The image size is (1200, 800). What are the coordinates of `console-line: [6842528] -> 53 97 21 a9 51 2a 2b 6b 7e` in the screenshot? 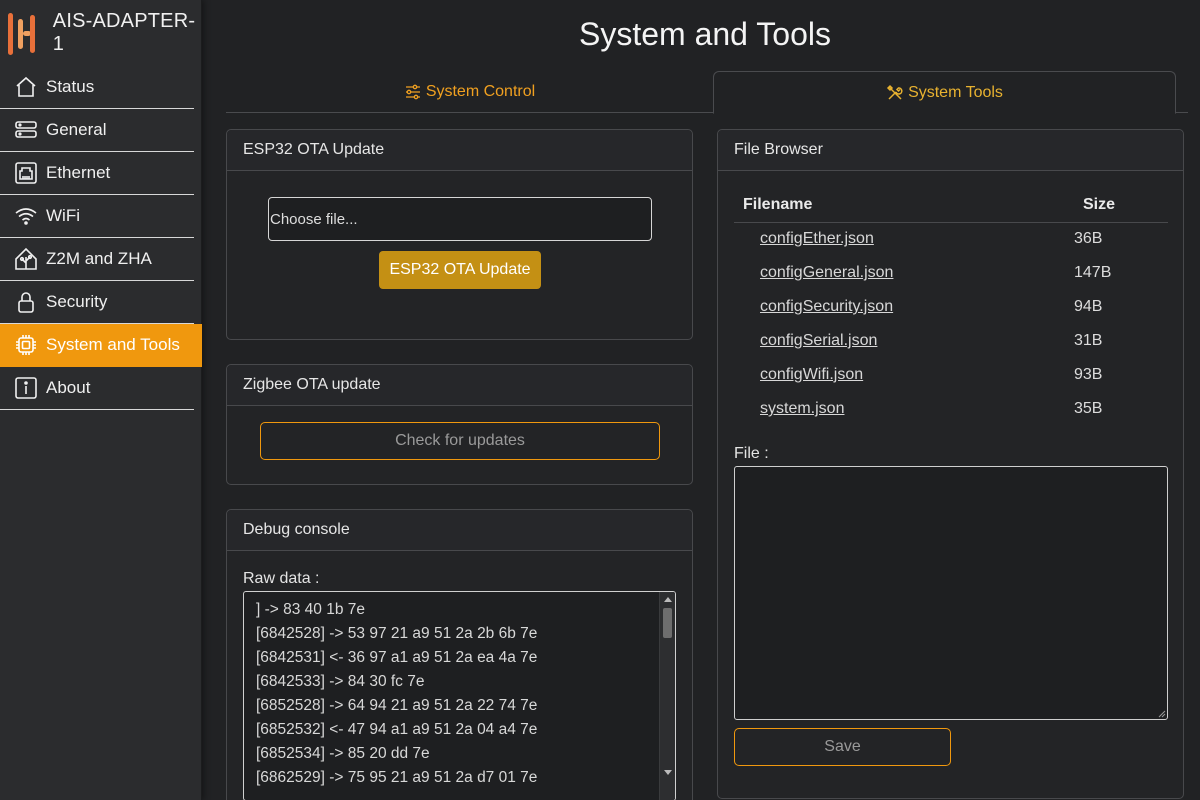 It's located at (397, 633).